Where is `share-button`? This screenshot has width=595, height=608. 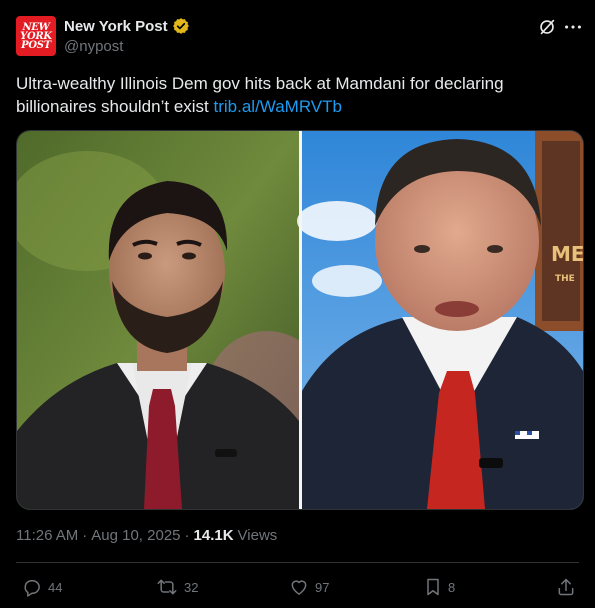 share-button is located at coordinates (566, 587).